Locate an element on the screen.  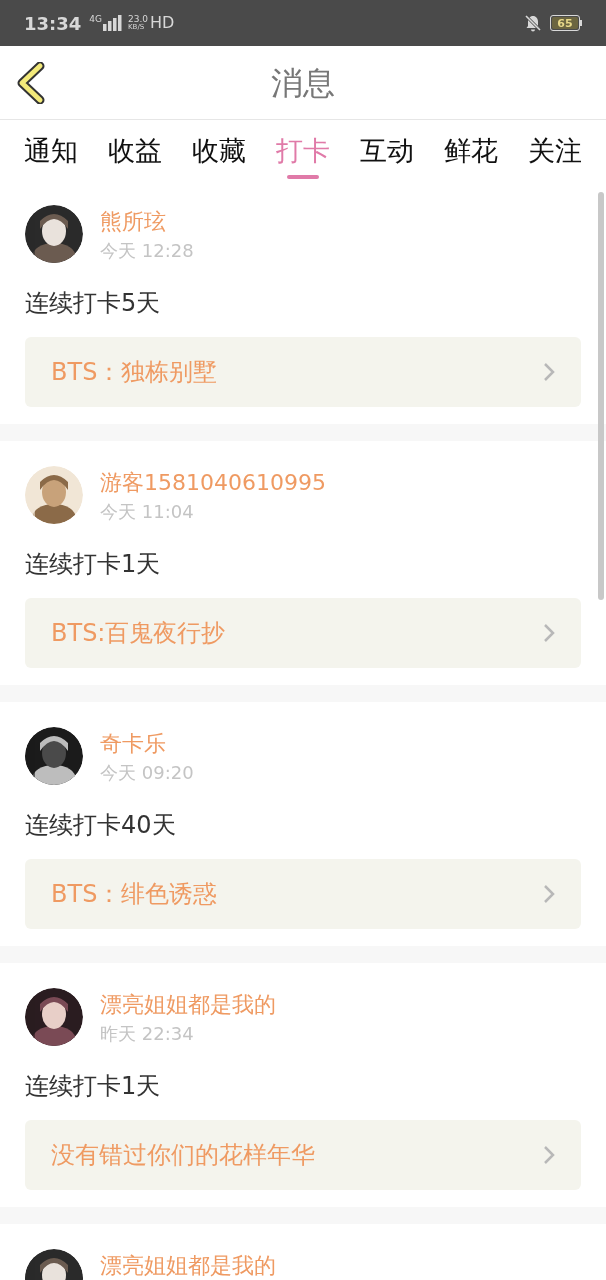
user-name: 奇卡乐 is located at coordinates (147, 744).